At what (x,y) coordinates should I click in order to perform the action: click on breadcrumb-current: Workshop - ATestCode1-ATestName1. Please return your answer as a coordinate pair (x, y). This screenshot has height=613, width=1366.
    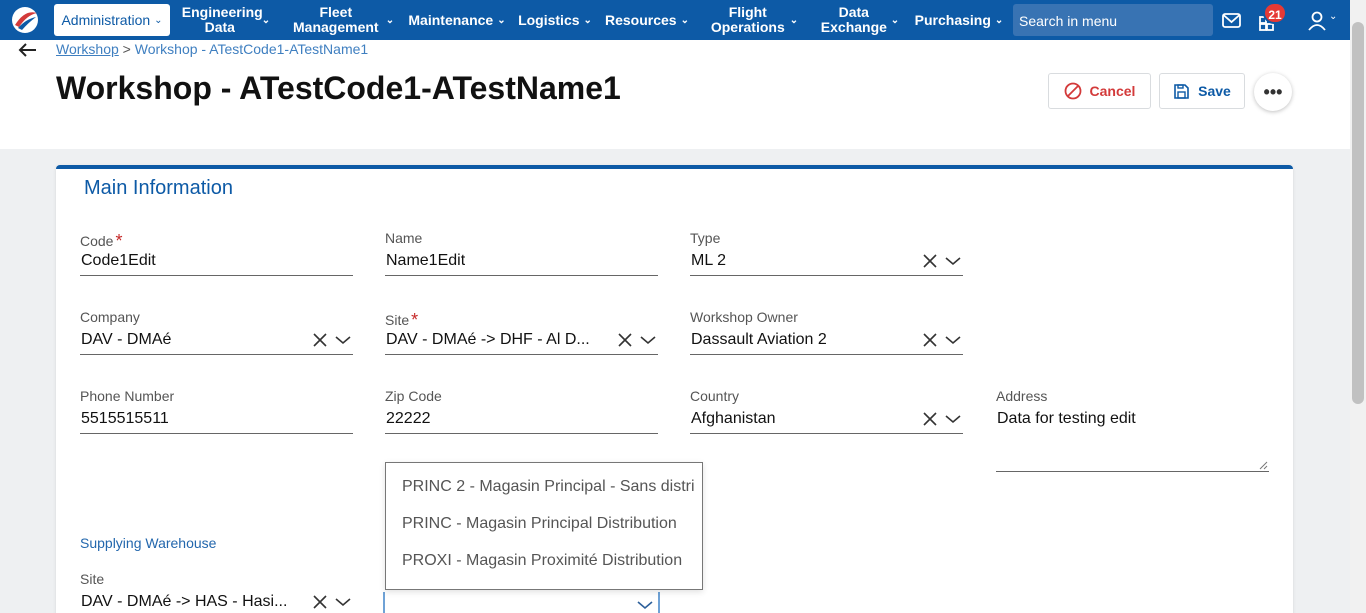
    Looking at the image, I should click on (251, 49).